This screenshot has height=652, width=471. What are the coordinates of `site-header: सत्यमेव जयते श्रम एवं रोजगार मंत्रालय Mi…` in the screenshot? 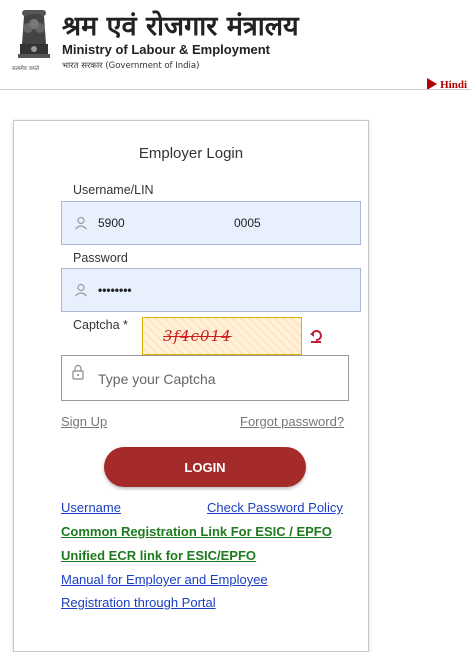 It's located at (235, 45).